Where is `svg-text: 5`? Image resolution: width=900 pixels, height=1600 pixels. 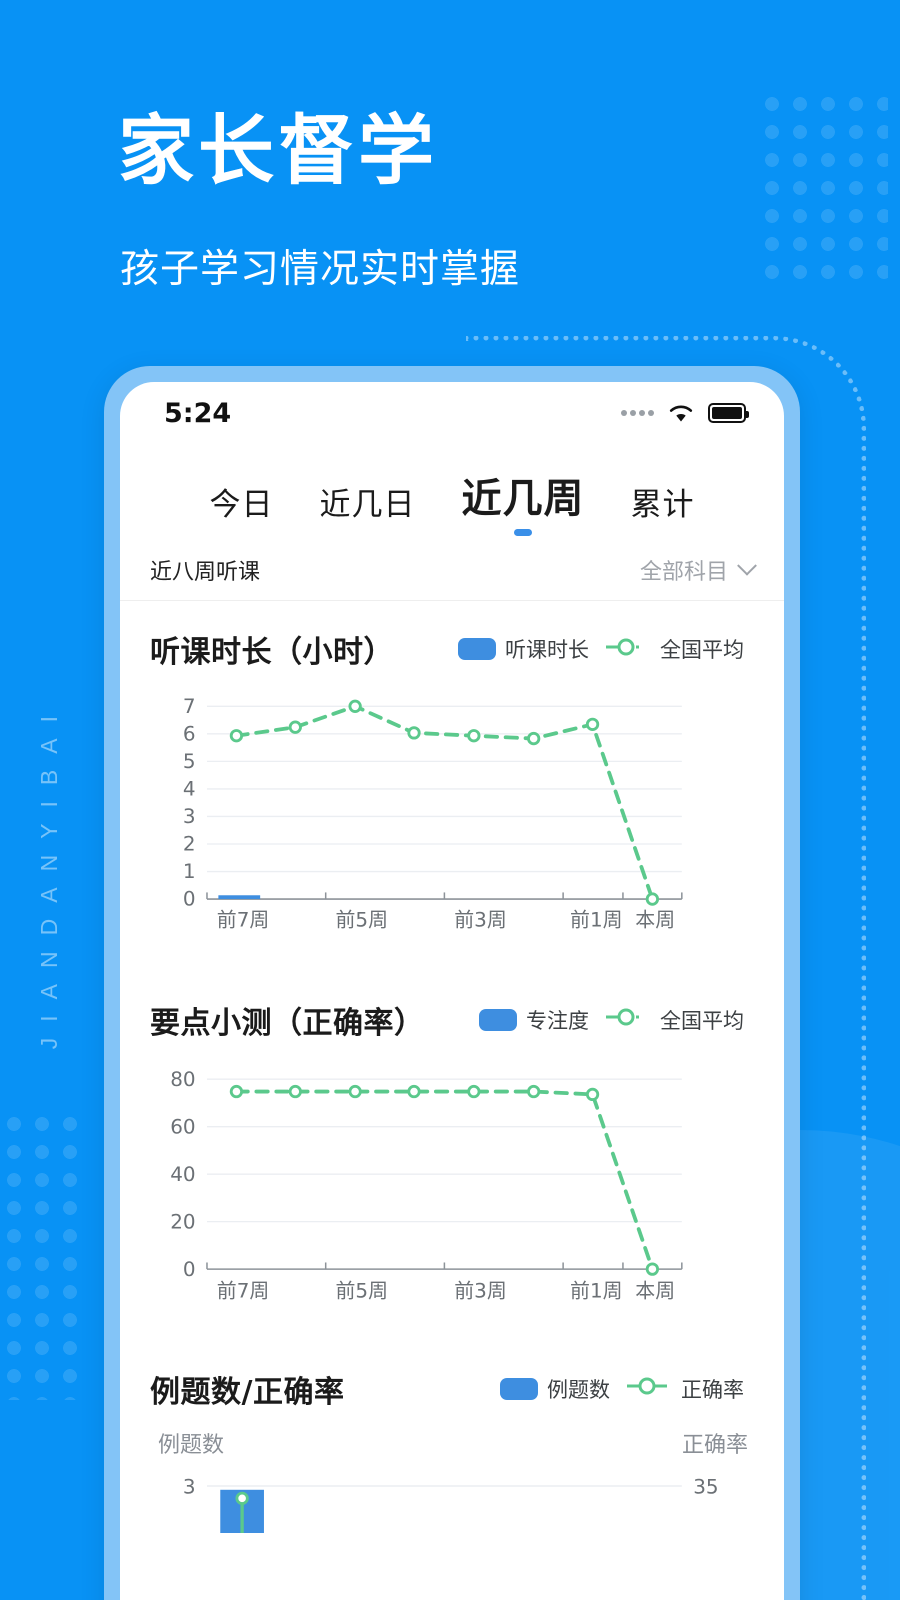 svg-text: 5 is located at coordinates (189, 761).